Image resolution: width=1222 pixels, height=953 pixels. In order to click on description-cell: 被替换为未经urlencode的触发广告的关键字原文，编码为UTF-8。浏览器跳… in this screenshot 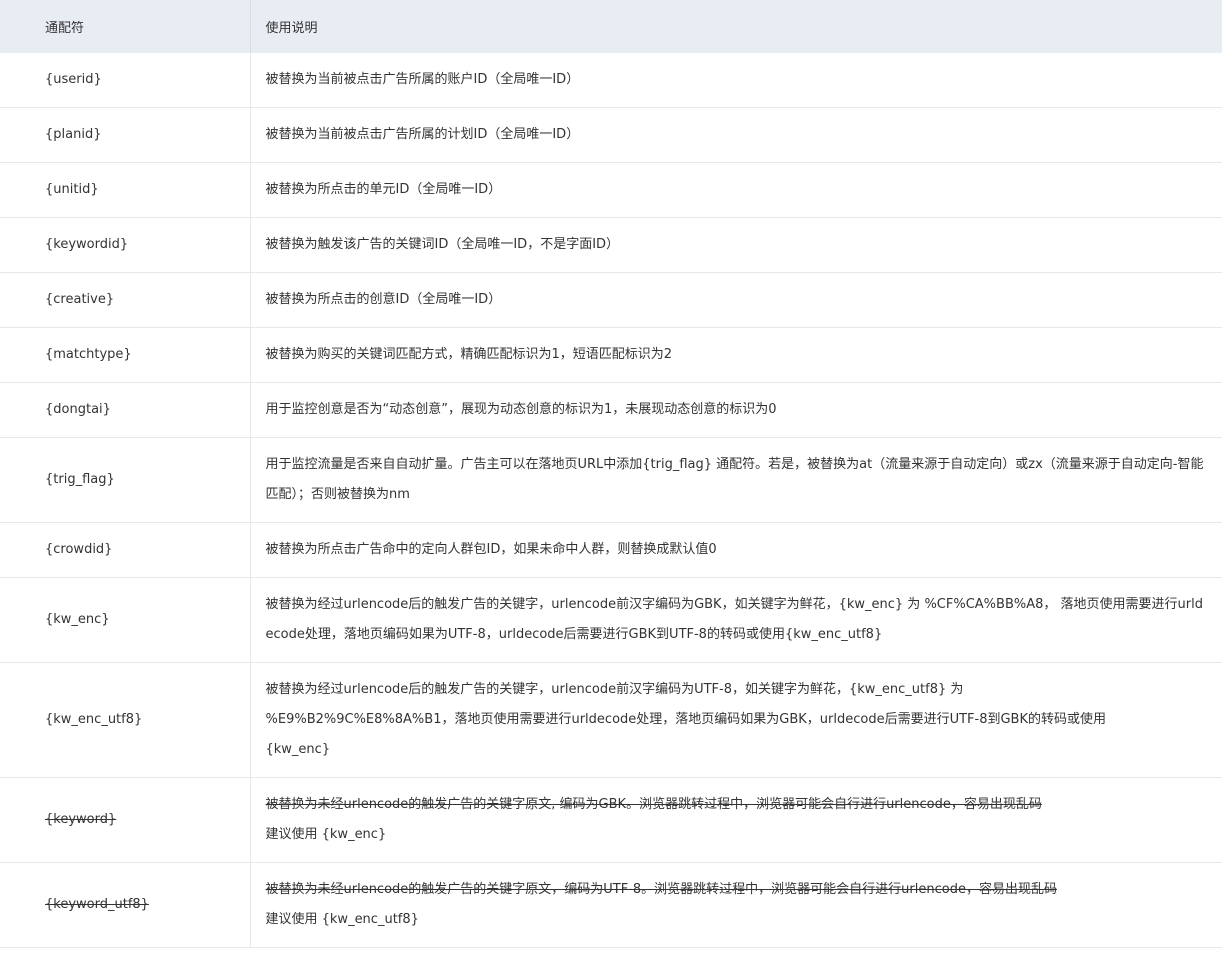, I will do `click(736, 905)`.